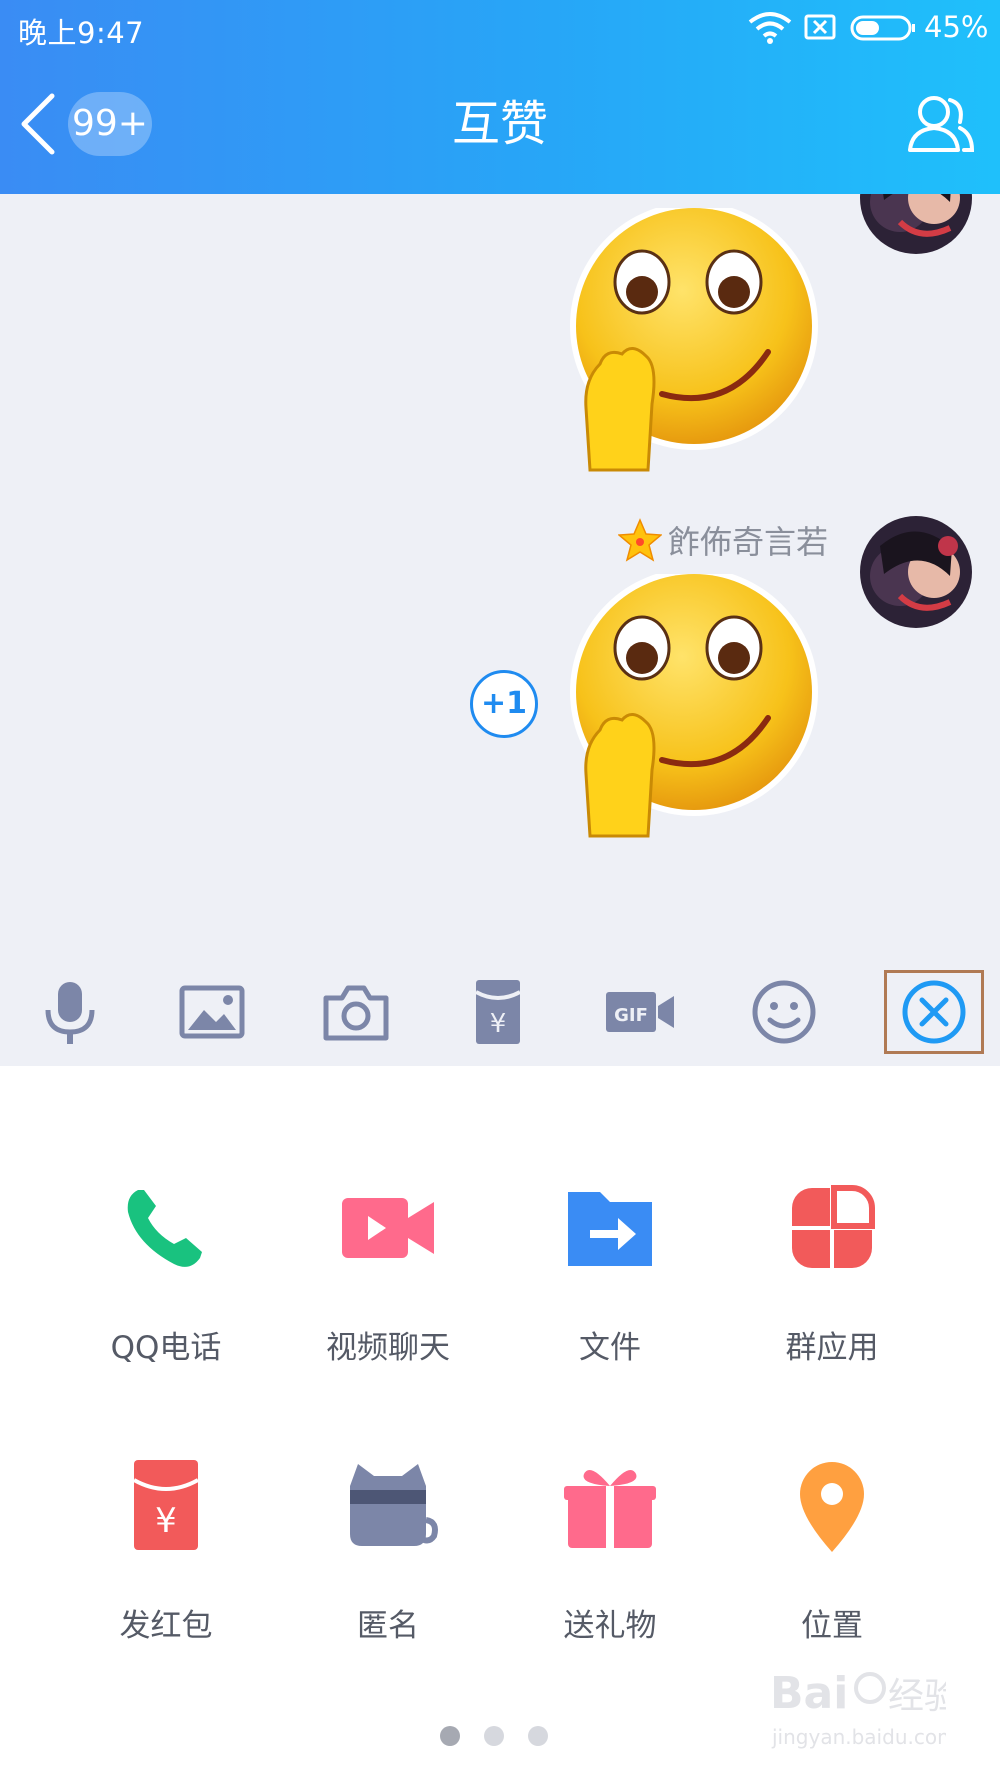  Describe the element at coordinates (610, 1509) in the screenshot. I see `gift-icon` at that location.